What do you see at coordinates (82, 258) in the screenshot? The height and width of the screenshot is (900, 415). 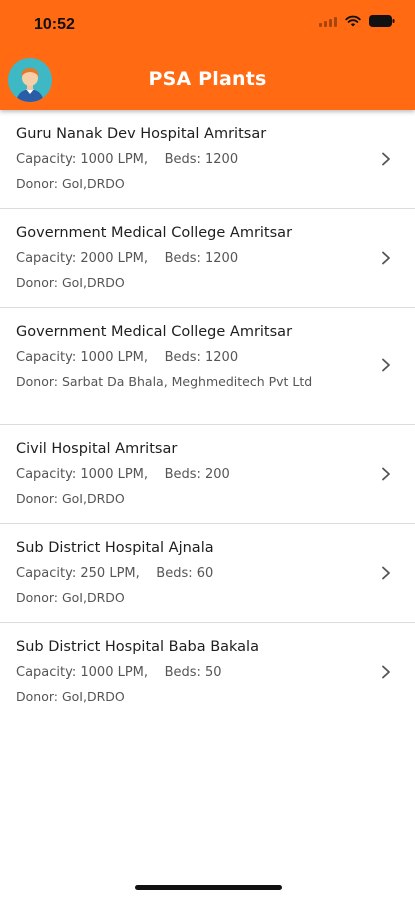 I see `plant-capacity: Capacity: 2000 LPM,` at bounding box center [82, 258].